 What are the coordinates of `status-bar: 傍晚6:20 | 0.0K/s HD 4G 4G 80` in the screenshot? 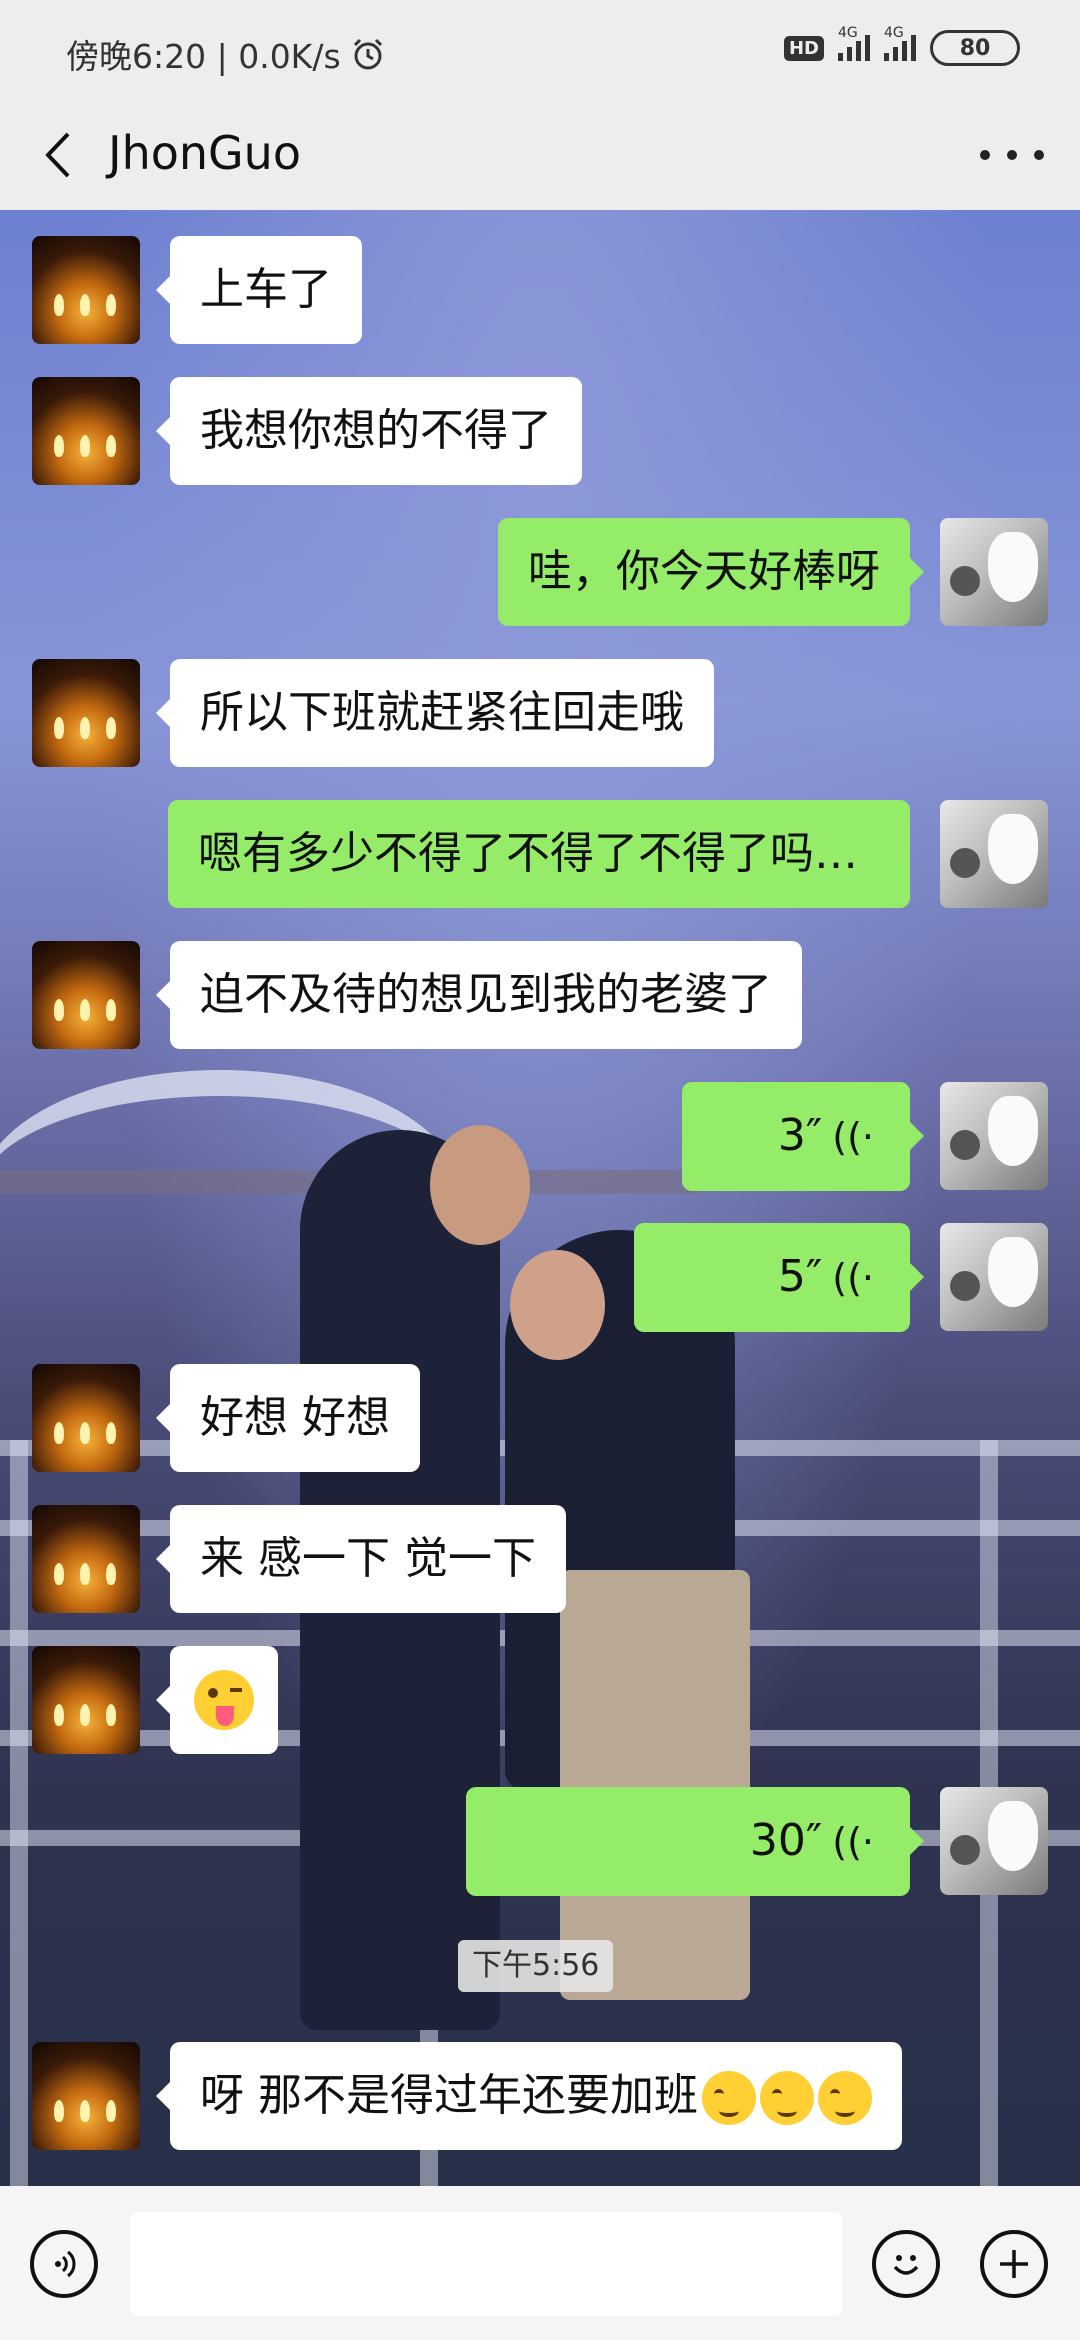 It's located at (540, 50).